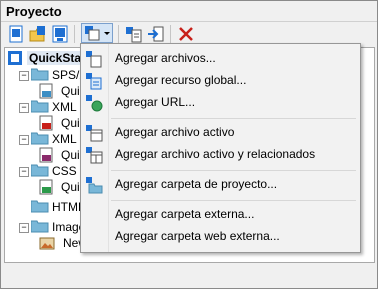  I want to click on active-file-icon, so click(94, 133).